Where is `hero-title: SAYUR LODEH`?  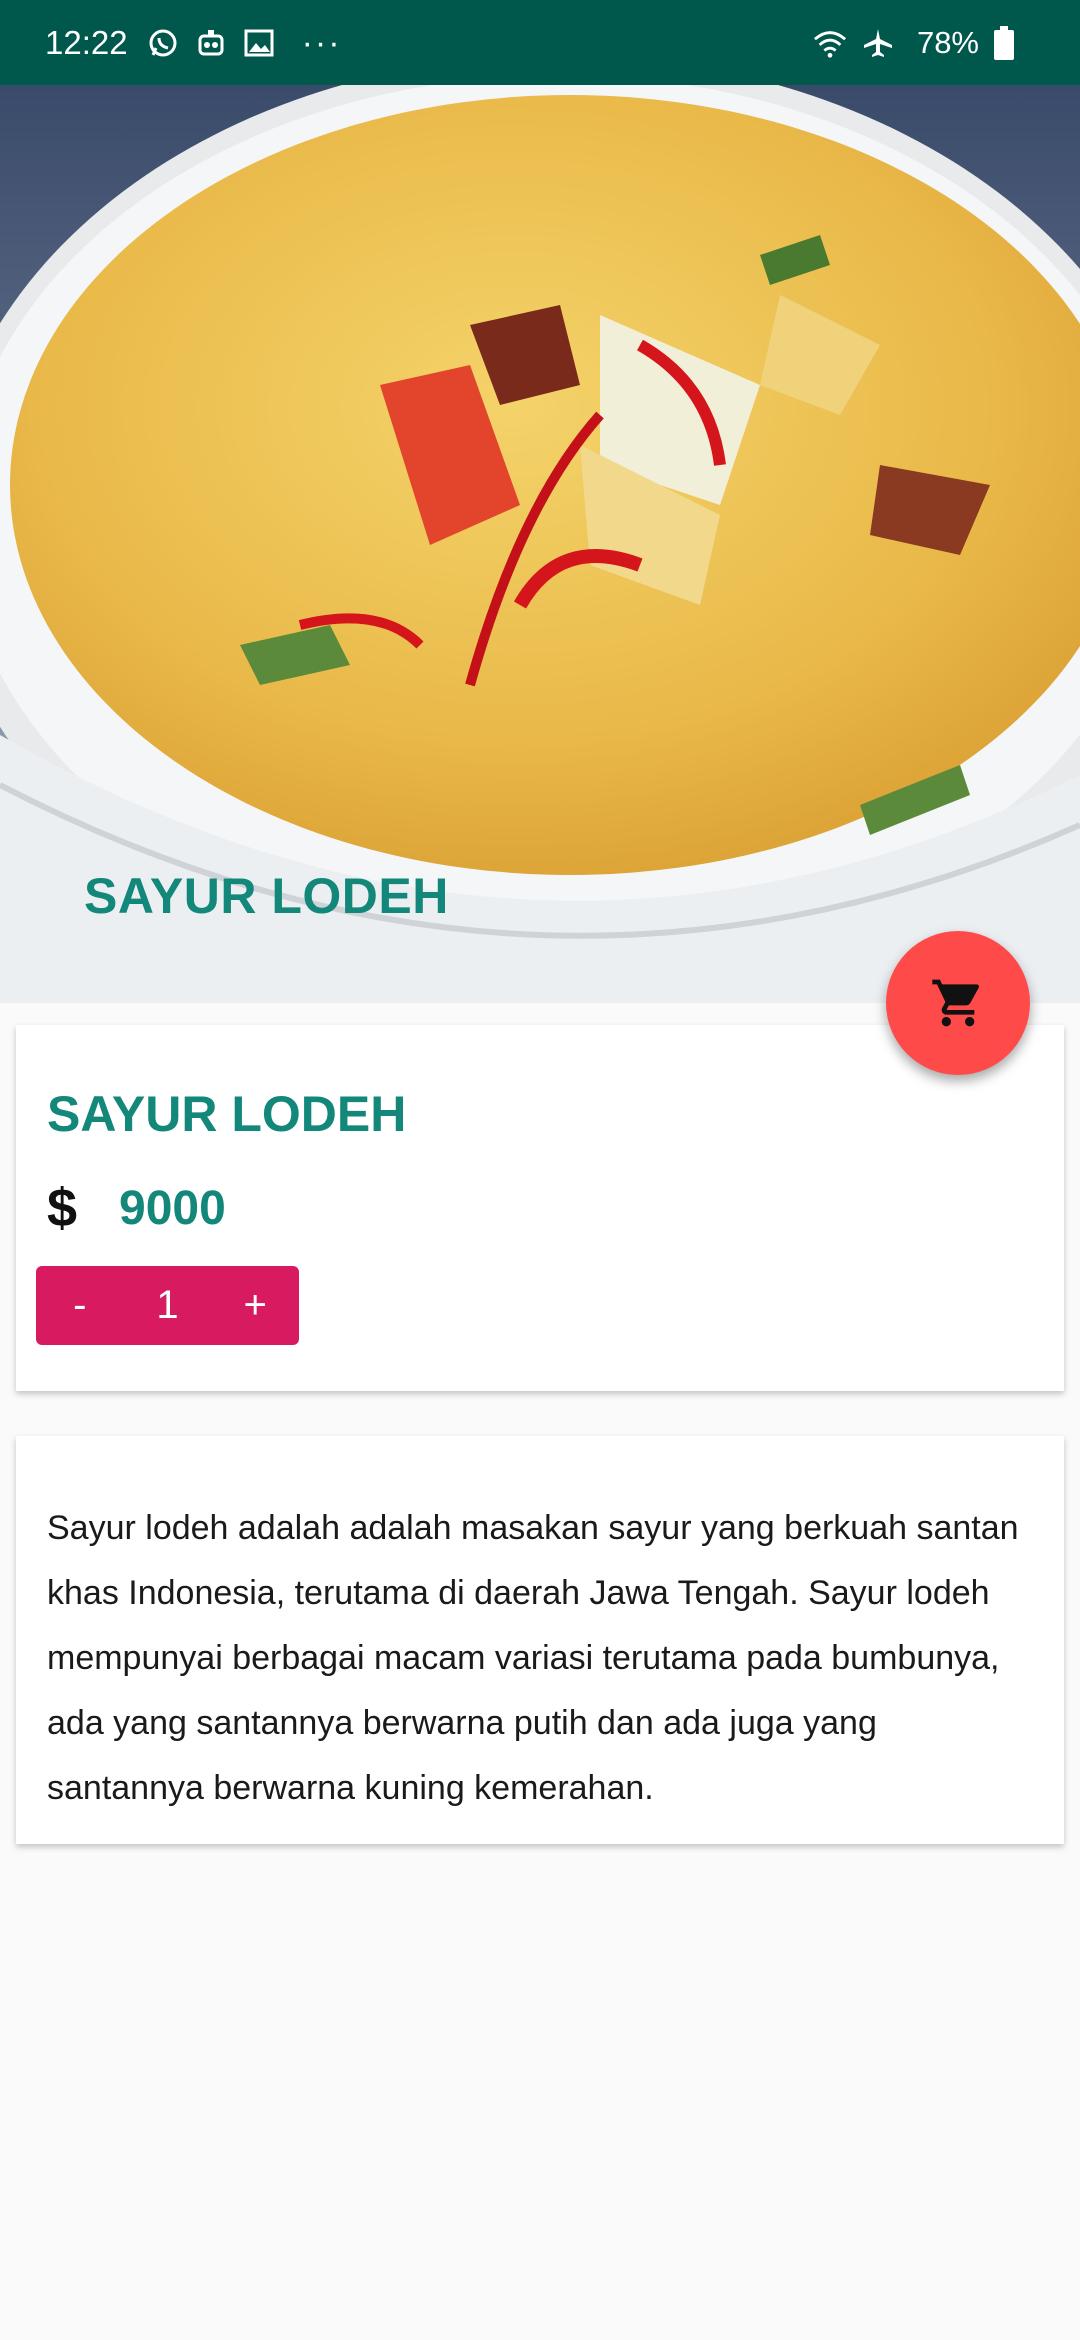 hero-title: SAYUR LODEH is located at coordinates (266, 896).